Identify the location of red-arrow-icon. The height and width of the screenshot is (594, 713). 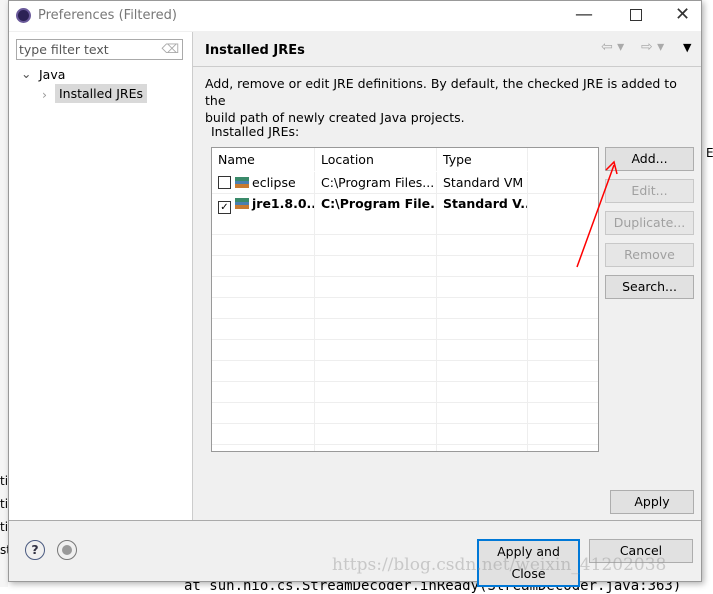
(597, 214).